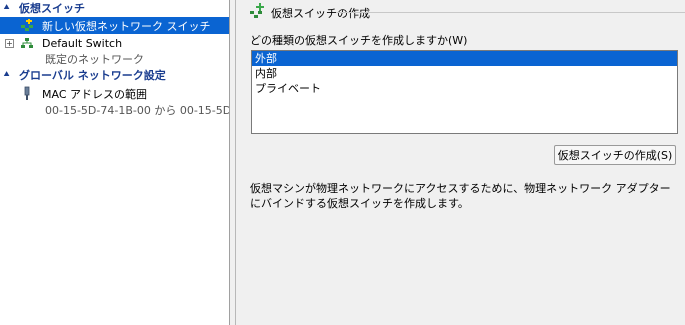  What do you see at coordinates (27, 93) in the screenshot?
I see `network-adapter-icon` at bounding box center [27, 93].